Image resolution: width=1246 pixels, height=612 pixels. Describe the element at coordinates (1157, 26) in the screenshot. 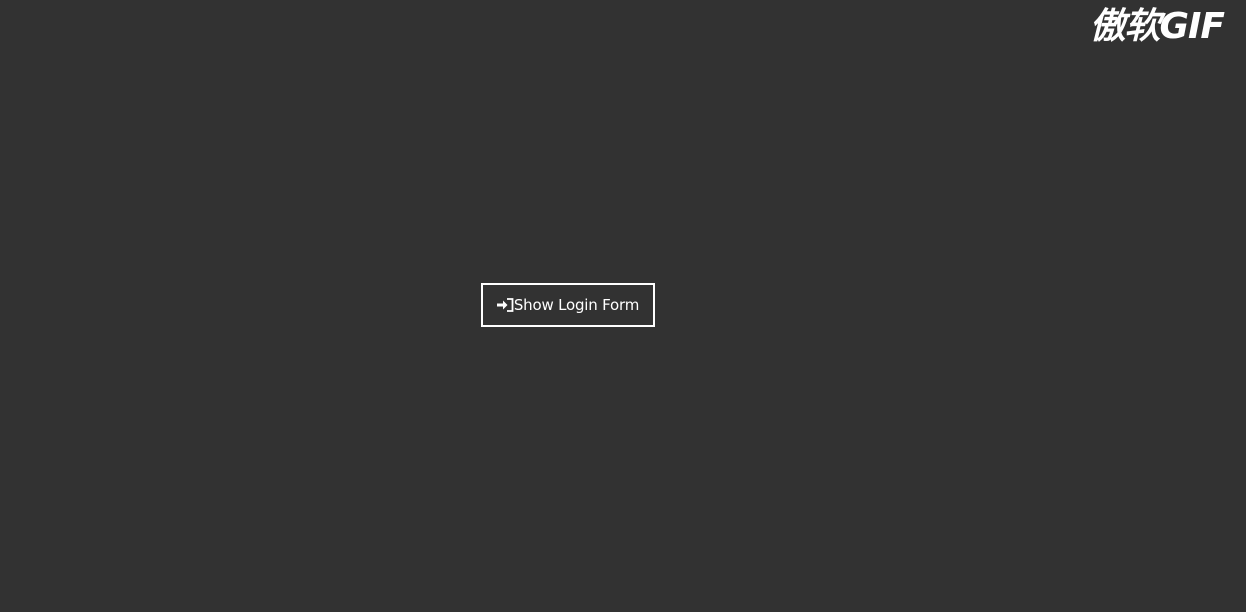

I see `watermark-logo: 傲软GIF` at that location.